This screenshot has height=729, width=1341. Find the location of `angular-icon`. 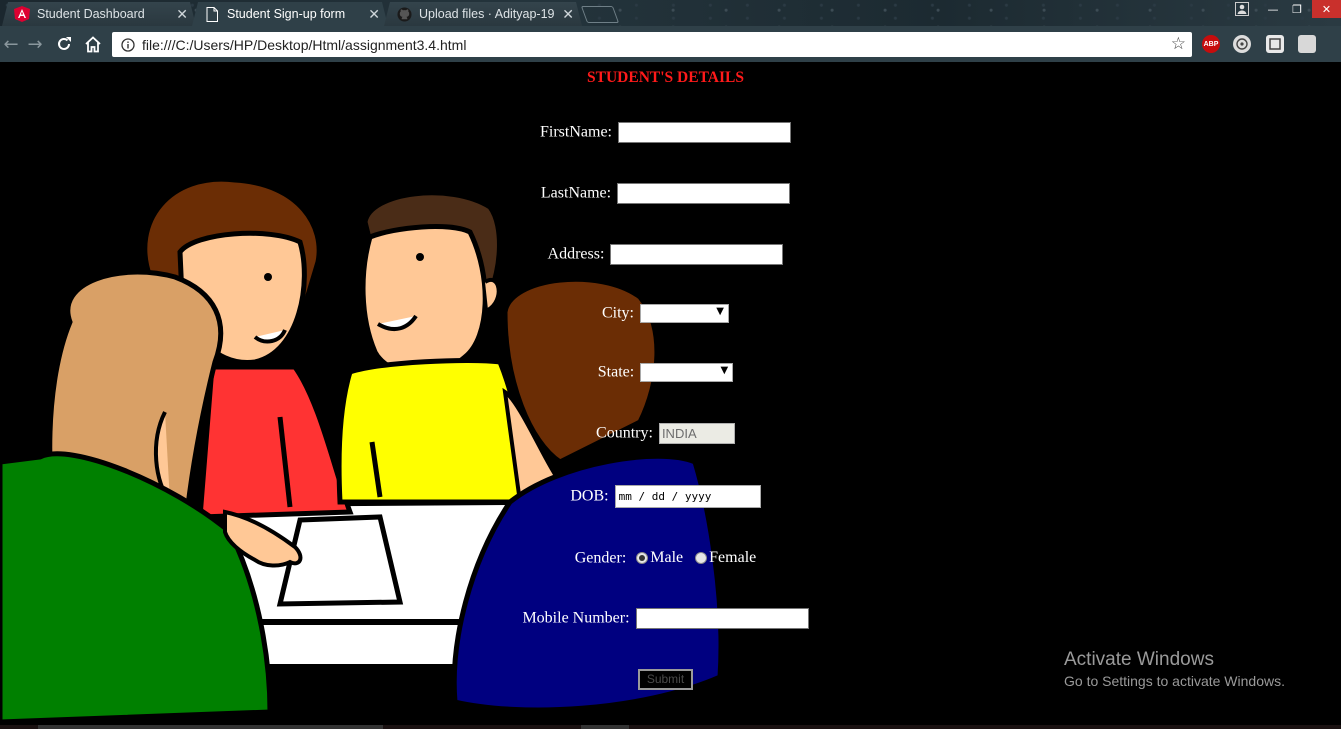

angular-icon is located at coordinates (22, 14).